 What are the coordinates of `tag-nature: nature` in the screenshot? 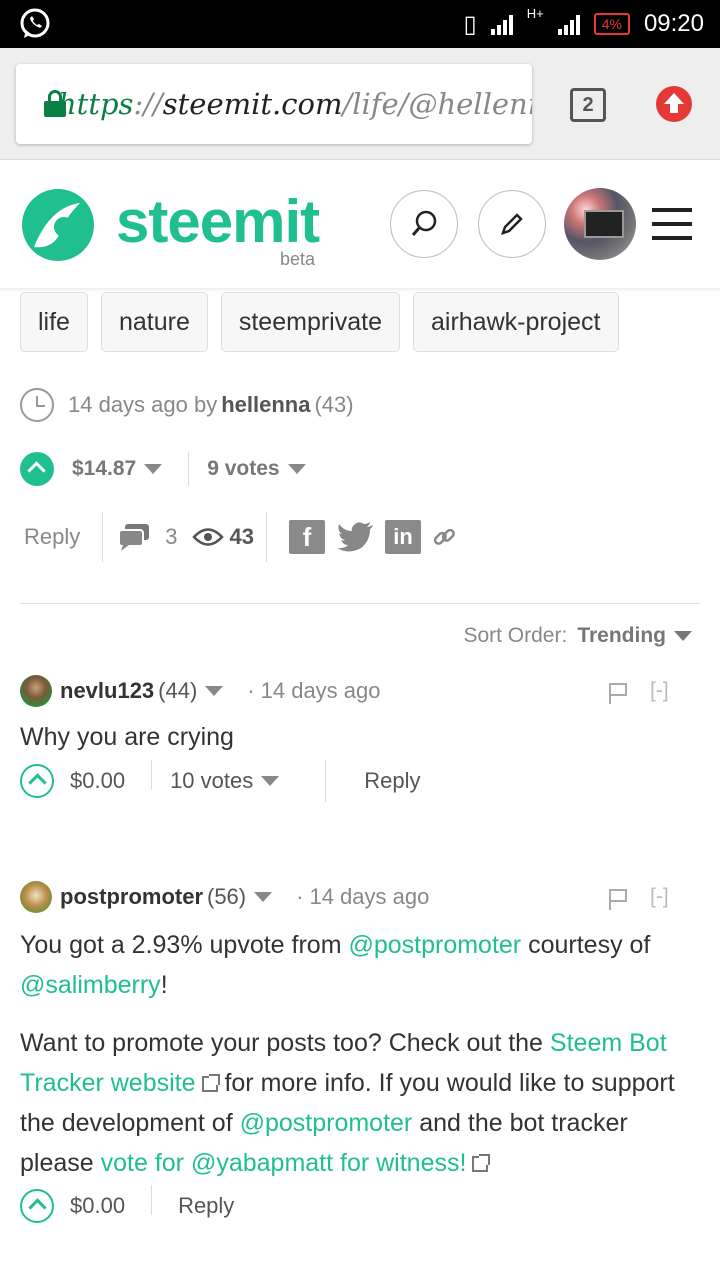 It's located at (154, 322).